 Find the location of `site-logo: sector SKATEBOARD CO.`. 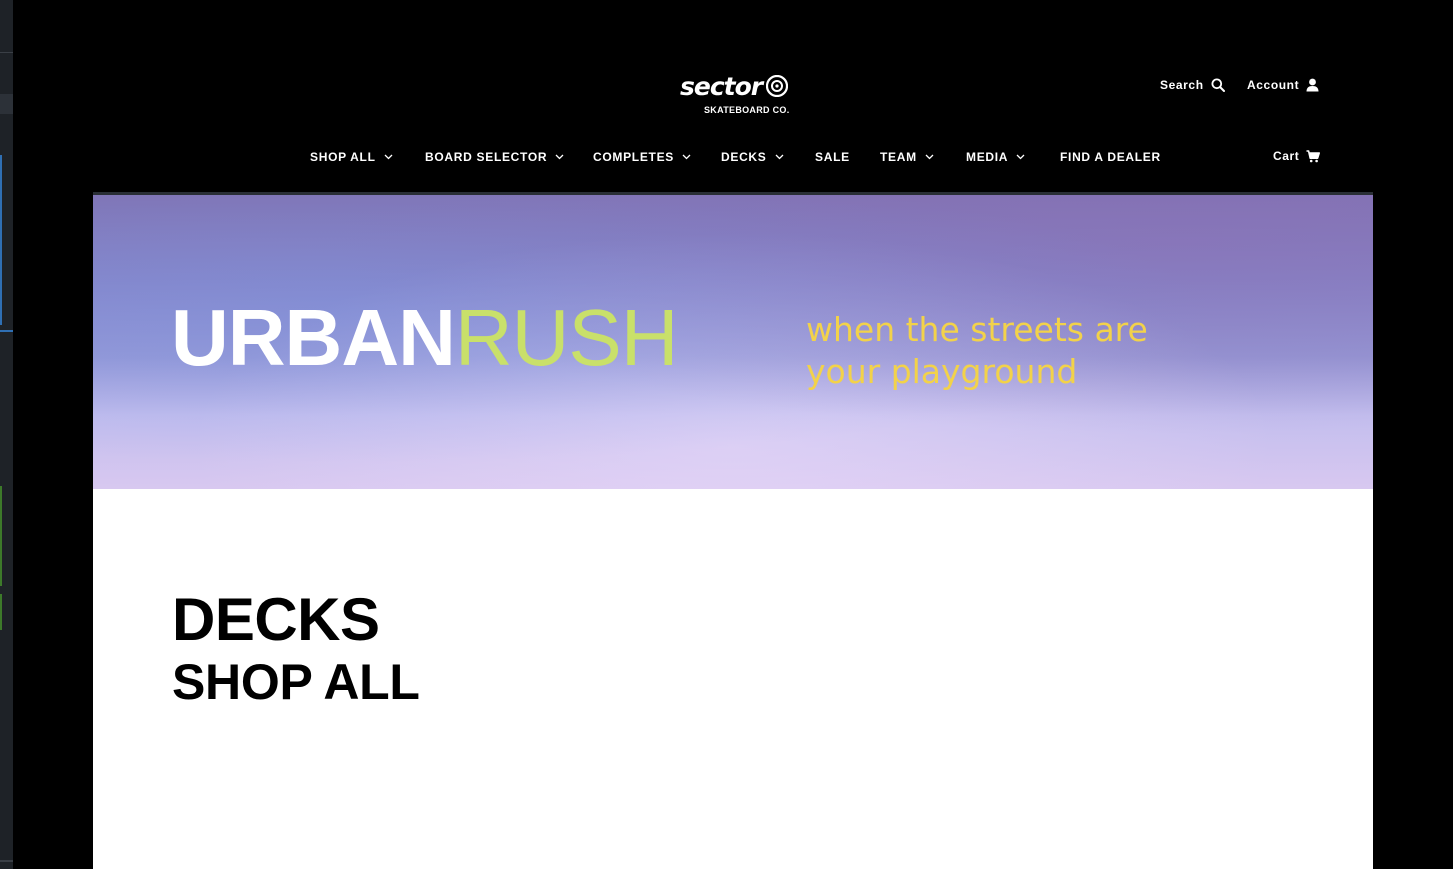

site-logo: sector SKATEBOARD CO. is located at coordinates (737, 96).